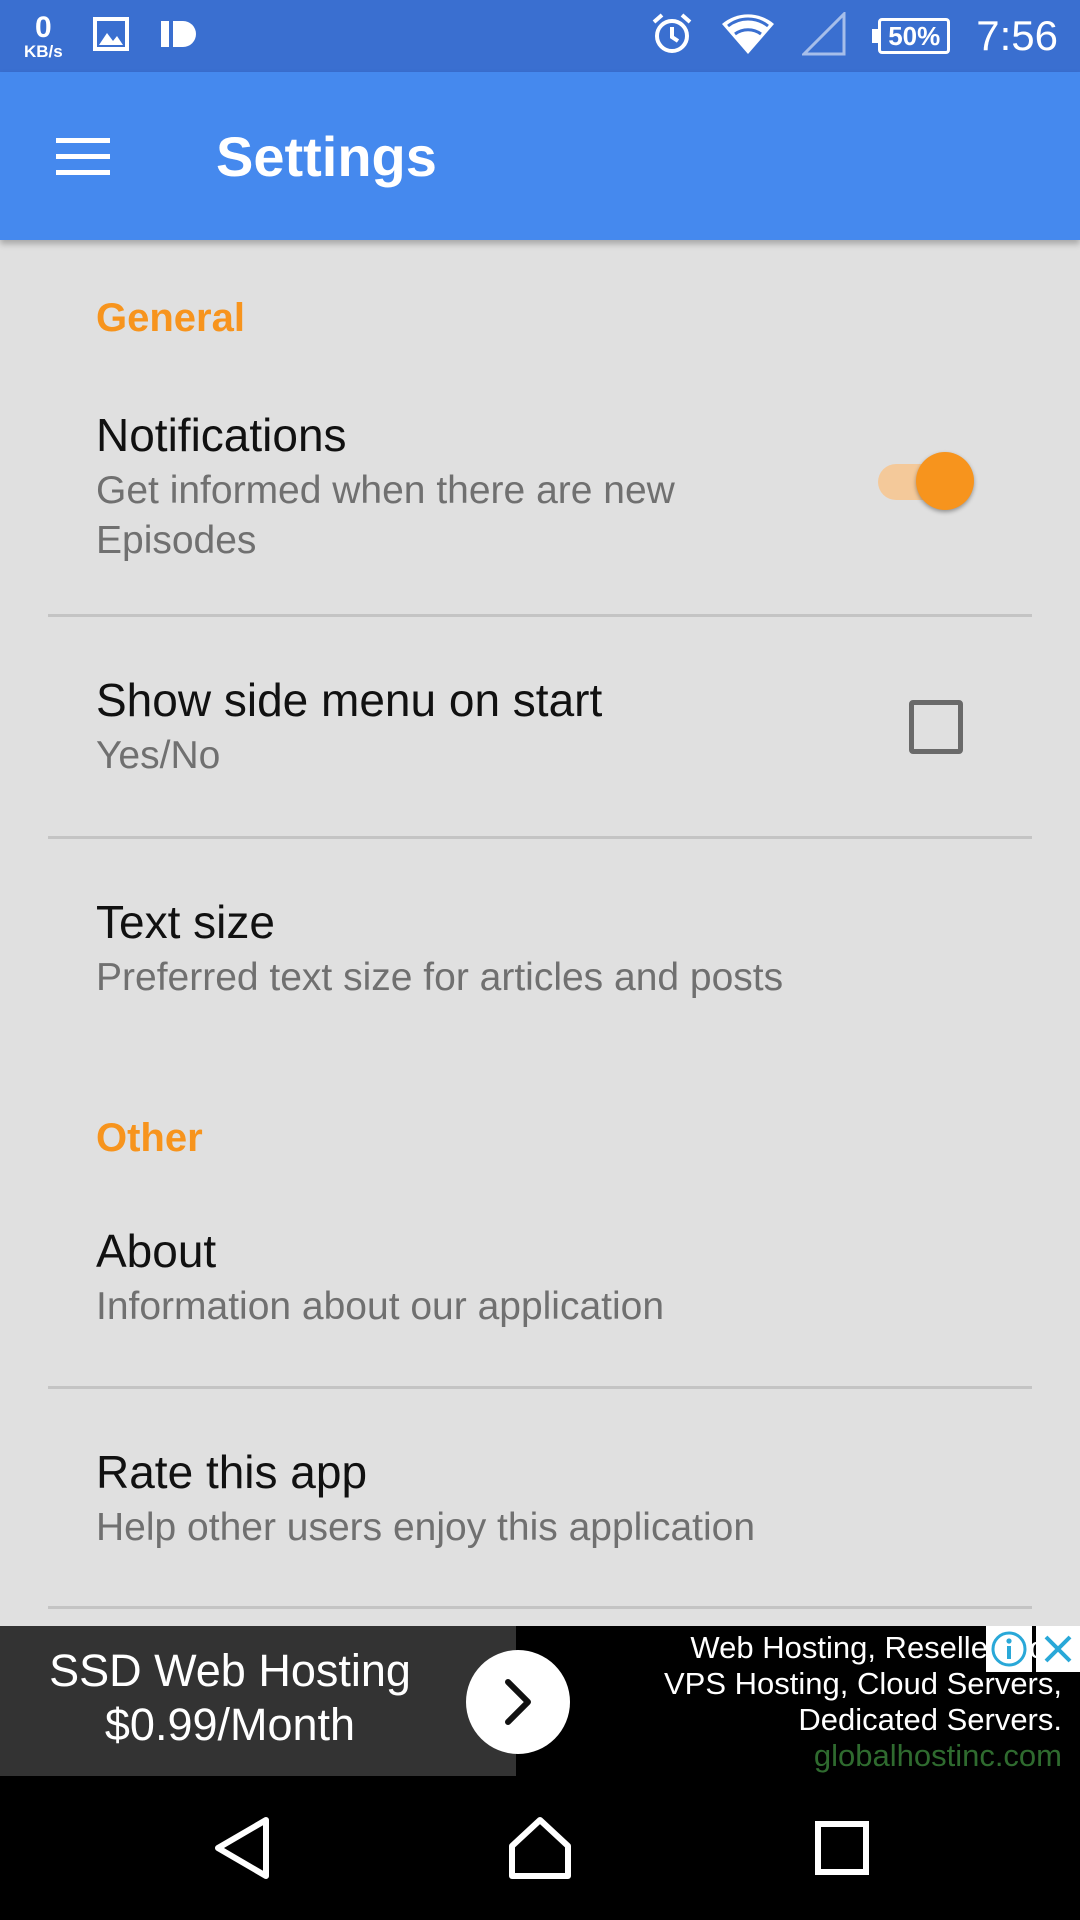 The height and width of the screenshot is (1920, 1080). What do you see at coordinates (83, 156) in the screenshot?
I see `hamburger-menu-icon` at bounding box center [83, 156].